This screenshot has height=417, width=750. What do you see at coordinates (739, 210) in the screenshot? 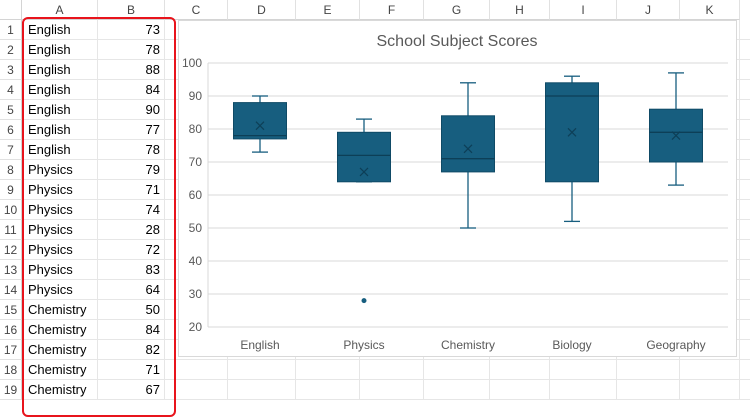
I see `gridline-vertical` at bounding box center [739, 210].